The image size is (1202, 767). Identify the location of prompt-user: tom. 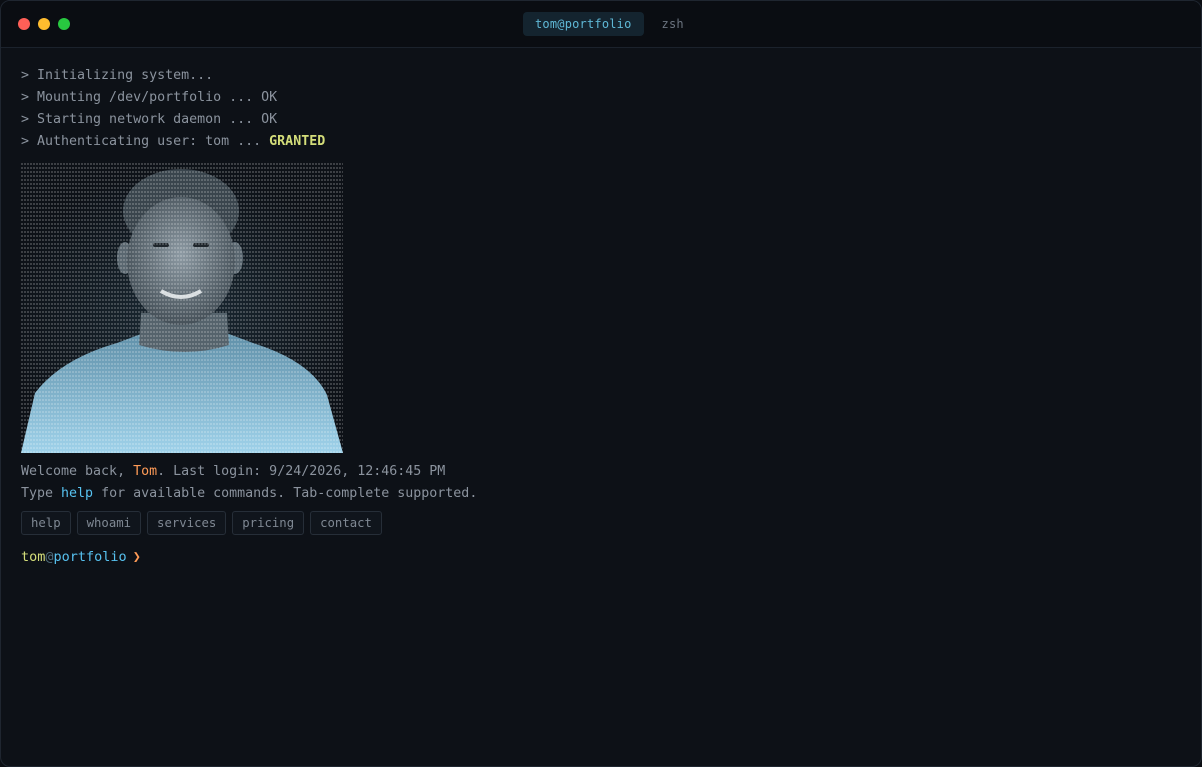
(33, 557).